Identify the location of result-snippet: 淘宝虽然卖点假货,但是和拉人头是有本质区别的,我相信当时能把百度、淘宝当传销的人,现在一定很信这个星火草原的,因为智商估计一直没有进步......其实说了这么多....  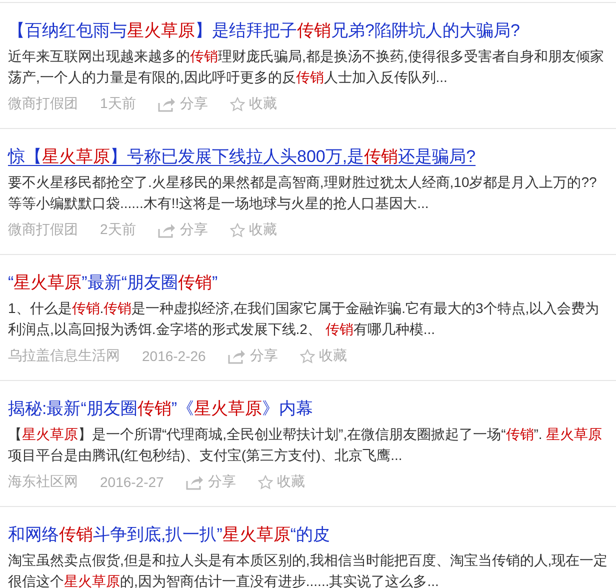
(308, 569).